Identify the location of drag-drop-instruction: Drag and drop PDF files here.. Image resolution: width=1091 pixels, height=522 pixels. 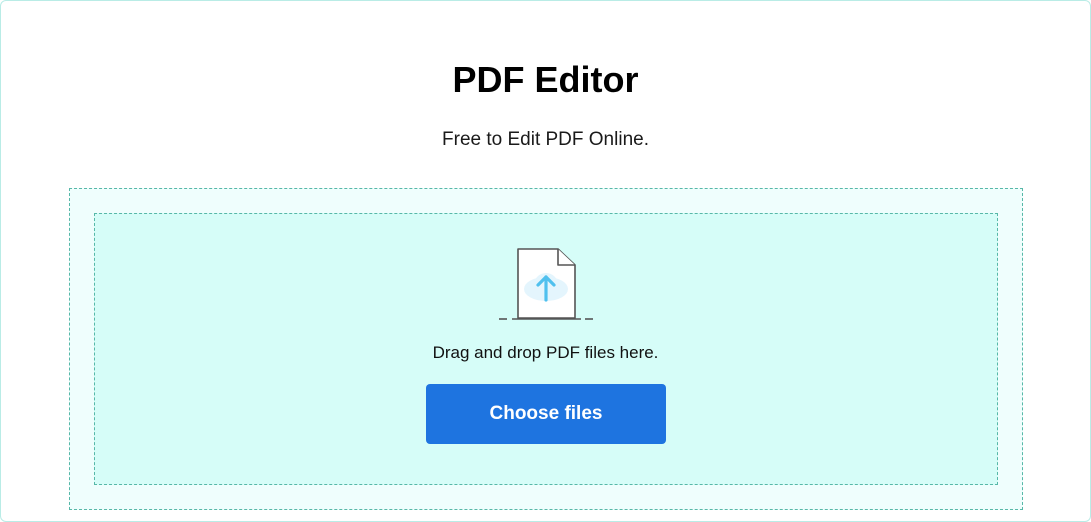
(545, 352).